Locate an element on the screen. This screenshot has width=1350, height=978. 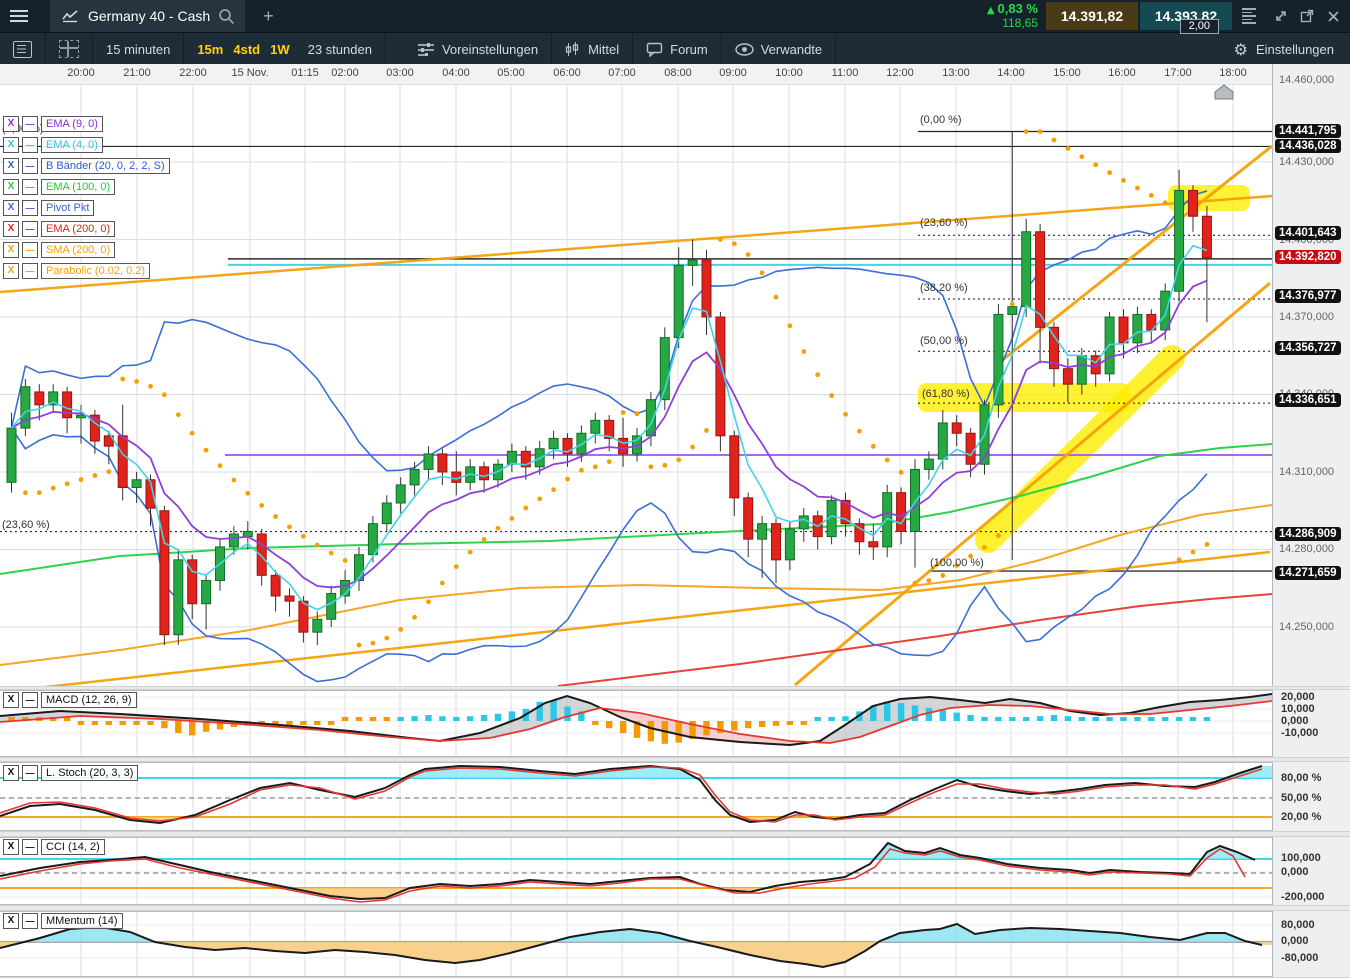
price-level-badge: 14.286,909 is located at coordinates (1308, 534).